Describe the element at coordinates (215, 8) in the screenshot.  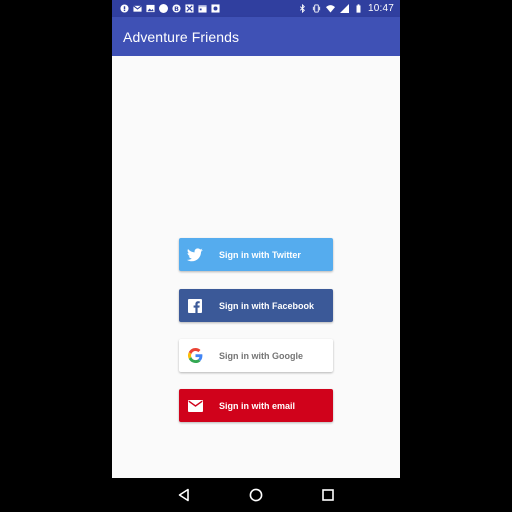
I see `photo-icon` at that location.